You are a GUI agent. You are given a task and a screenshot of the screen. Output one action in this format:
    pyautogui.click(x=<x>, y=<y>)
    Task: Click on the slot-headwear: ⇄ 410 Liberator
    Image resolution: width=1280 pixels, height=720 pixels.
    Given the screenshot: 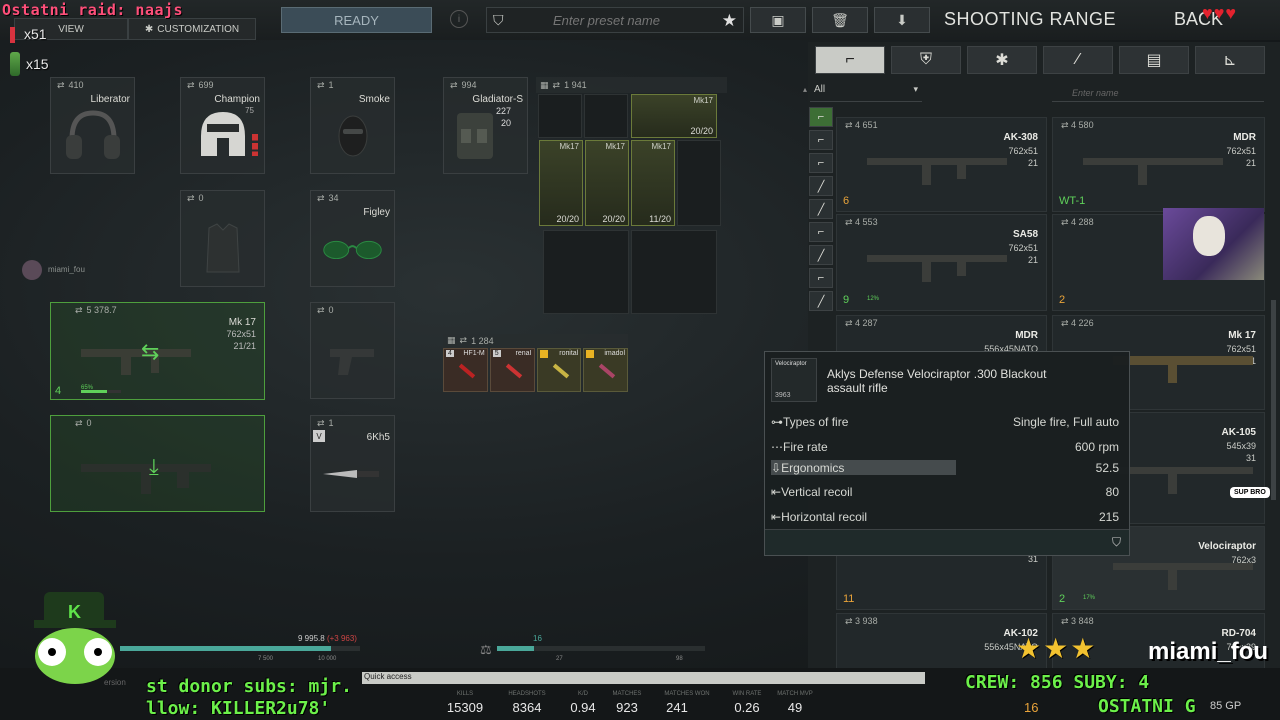 What is the action you would take?
    pyautogui.click(x=92, y=125)
    